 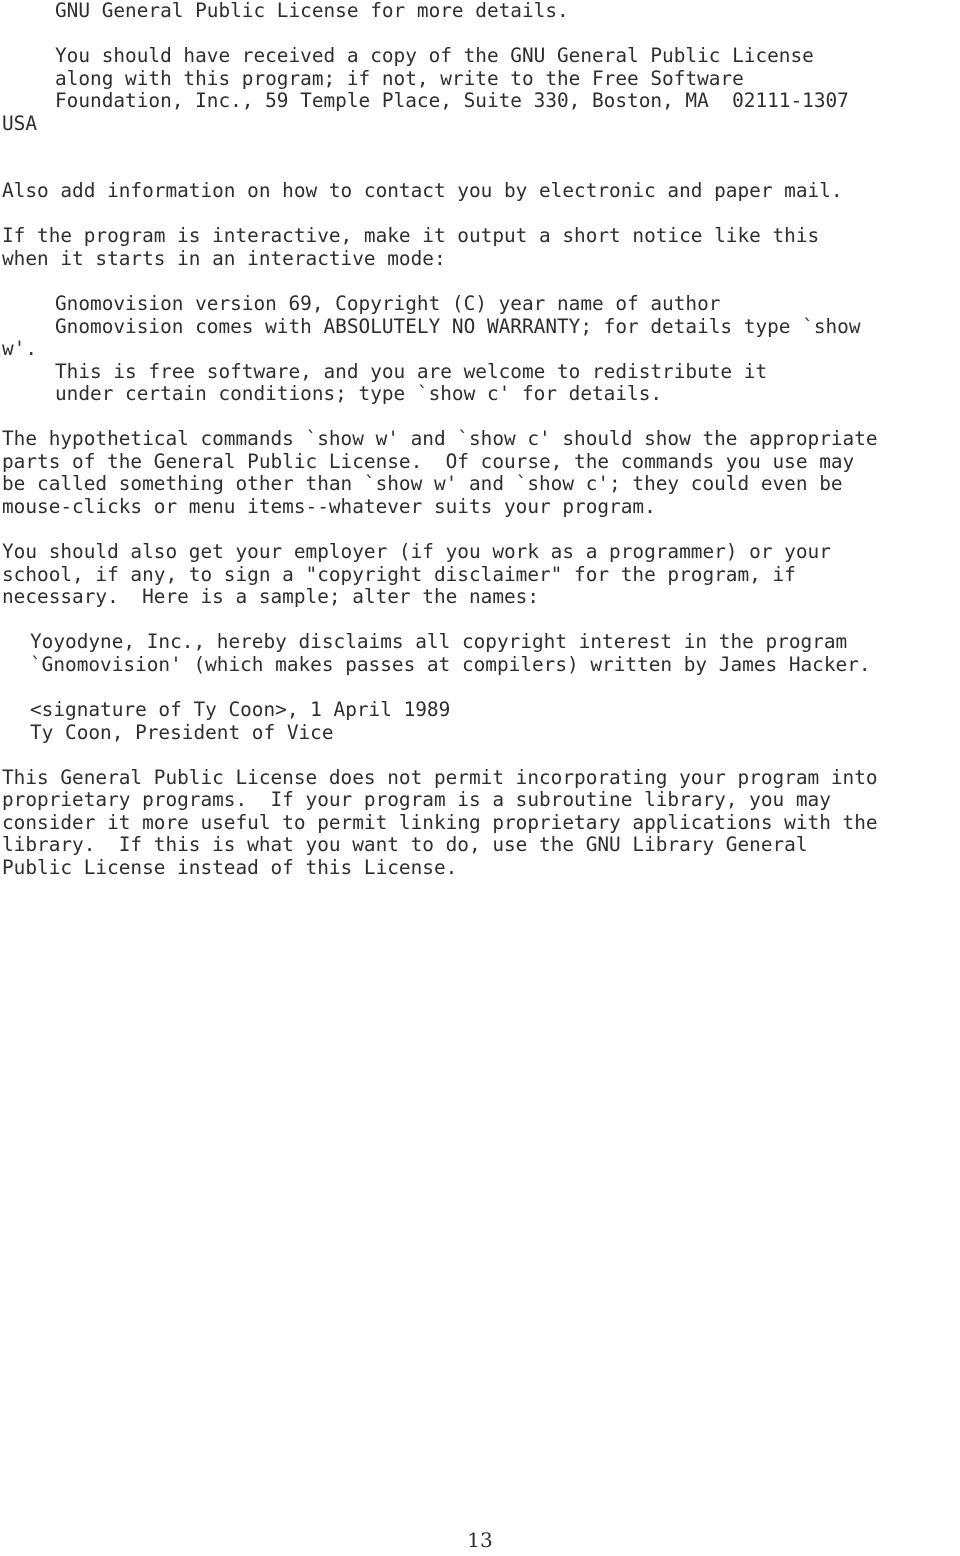 I want to click on page-number: 13, so click(x=480, y=1540).